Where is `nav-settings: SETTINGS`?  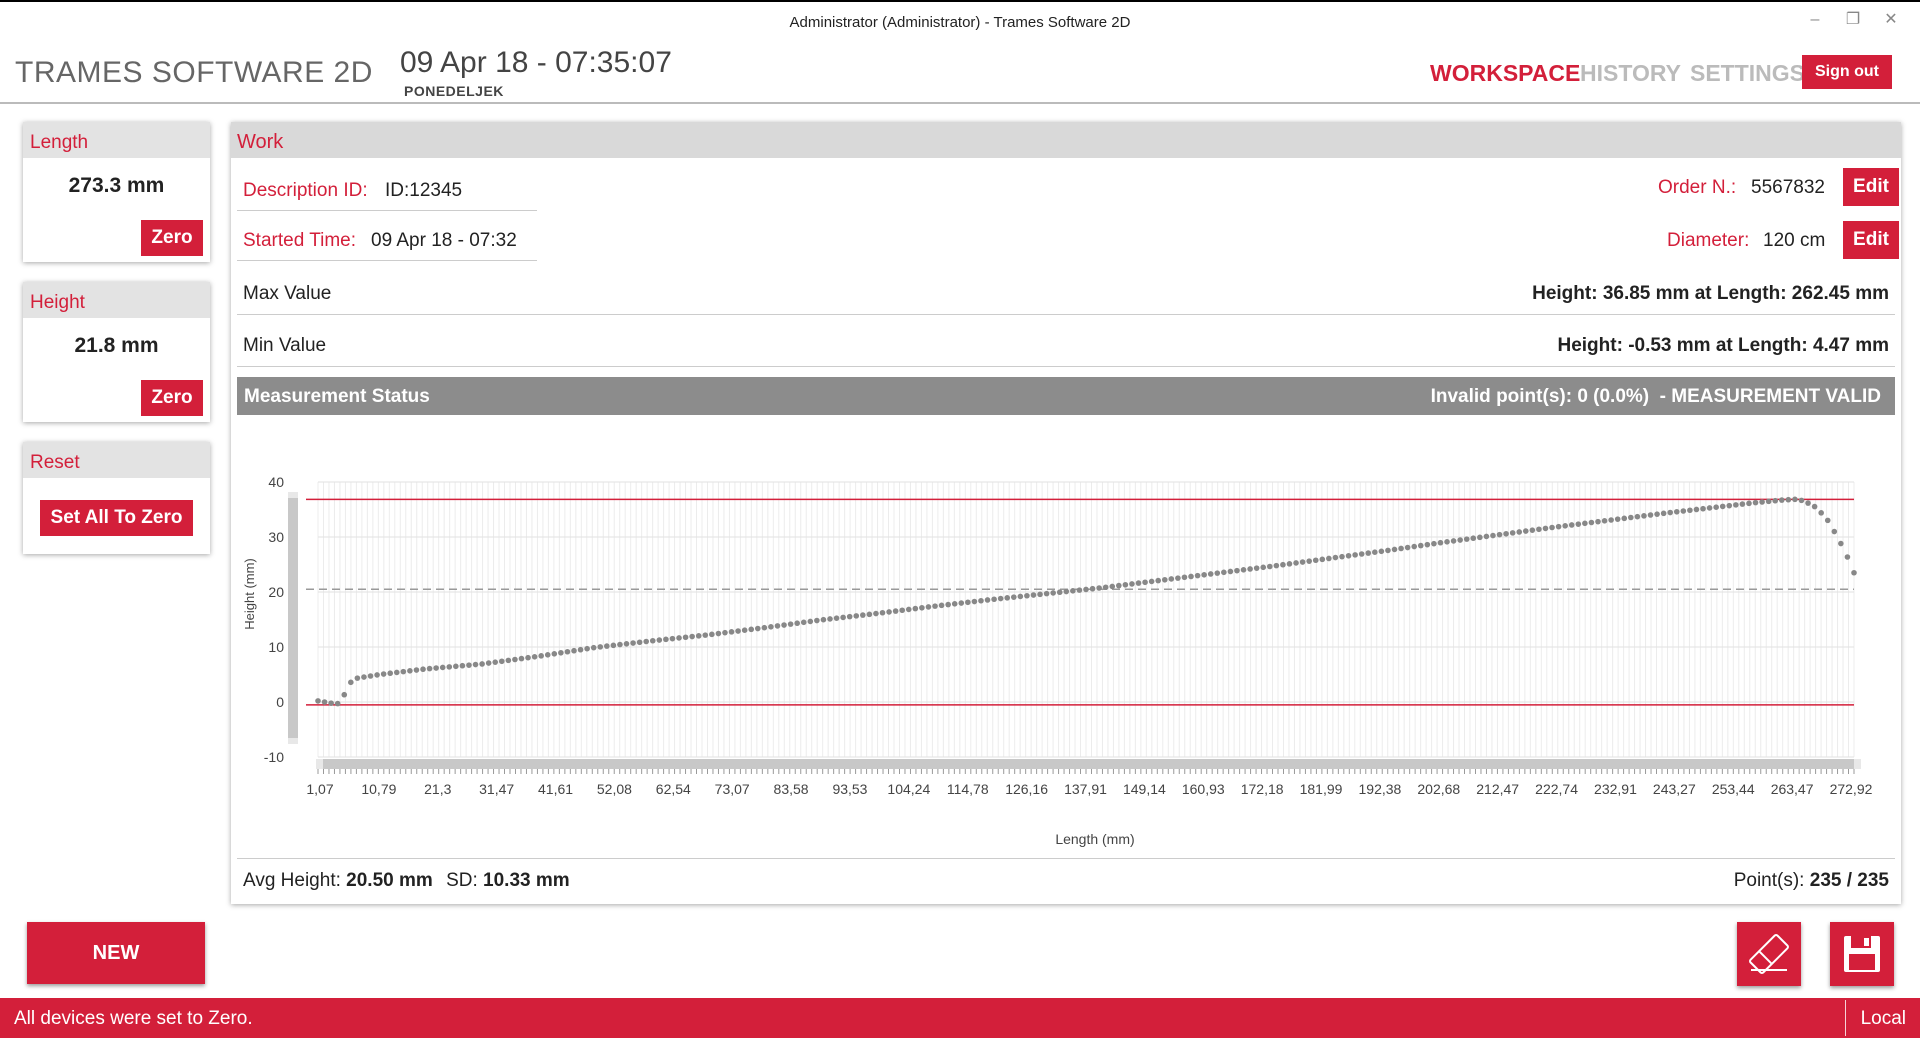 nav-settings: SETTINGS is located at coordinates (1747, 73).